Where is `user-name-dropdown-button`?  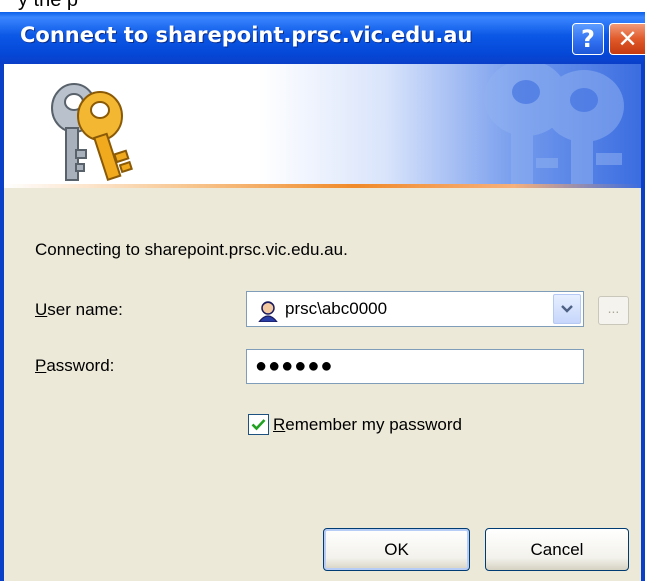
user-name-dropdown-button is located at coordinates (567, 309).